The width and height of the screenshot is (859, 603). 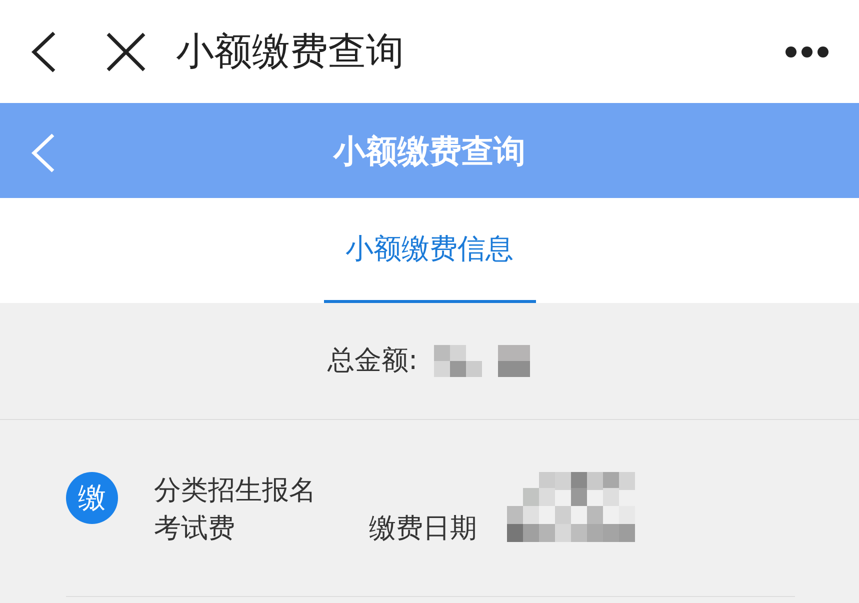 What do you see at coordinates (290, 51) in the screenshot?
I see `page-title: 小额缴费查询` at bounding box center [290, 51].